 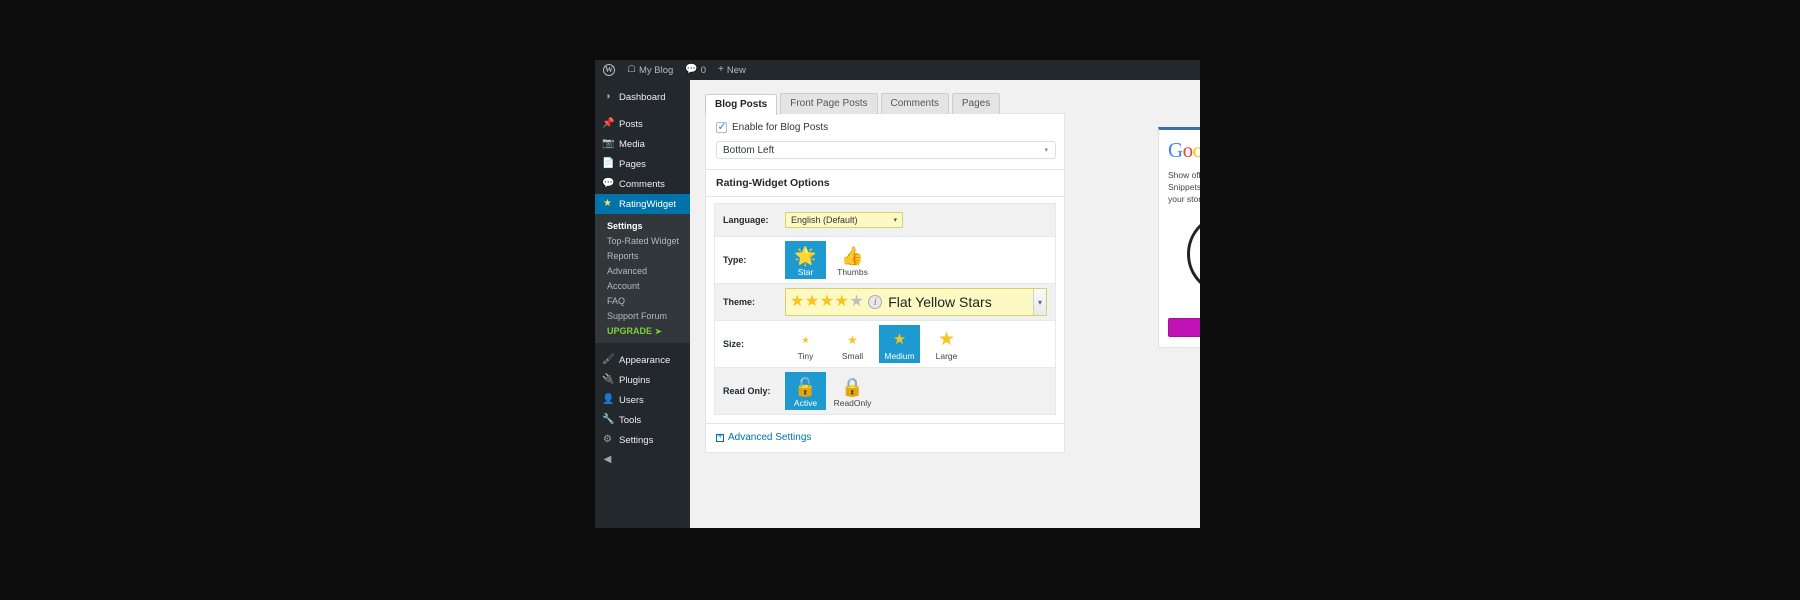 I want to click on readonly-choice-readonly: 🔒 ReadOnly, so click(x=852, y=391).